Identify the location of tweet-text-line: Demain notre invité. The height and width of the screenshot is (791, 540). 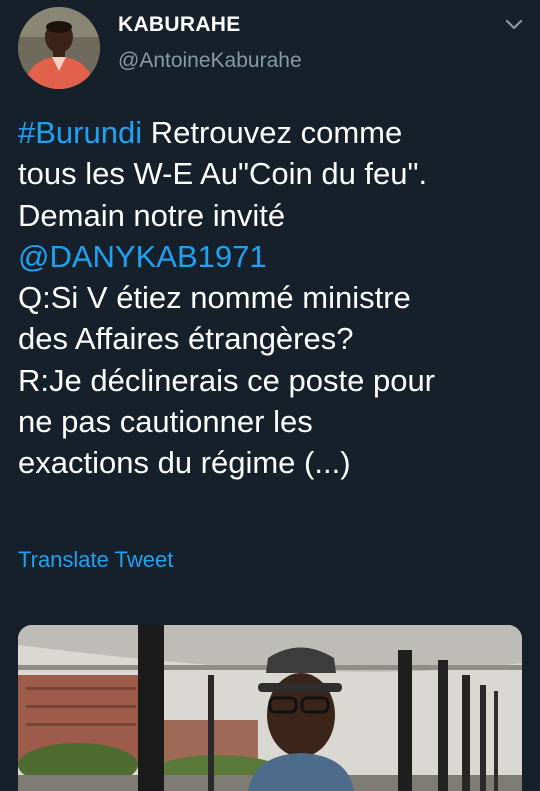
(273, 215).